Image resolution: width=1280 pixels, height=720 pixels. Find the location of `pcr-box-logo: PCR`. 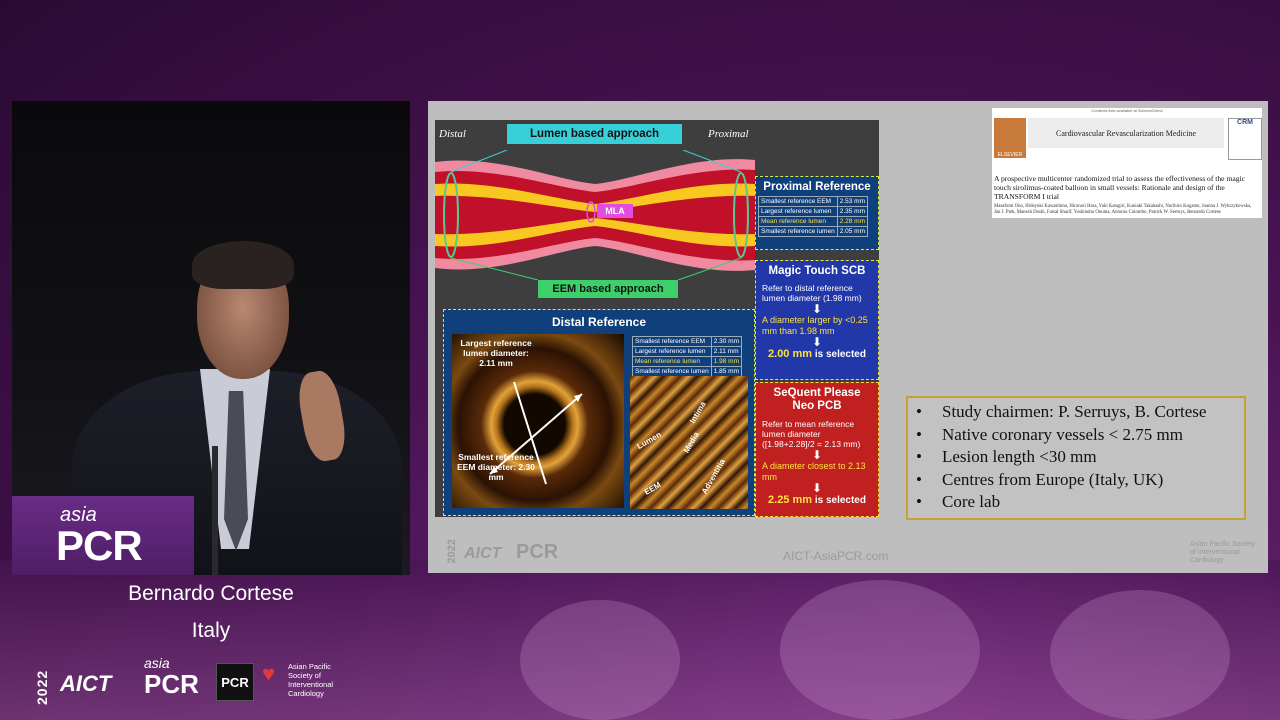

pcr-box-logo: PCR is located at coordinates (235, 682).